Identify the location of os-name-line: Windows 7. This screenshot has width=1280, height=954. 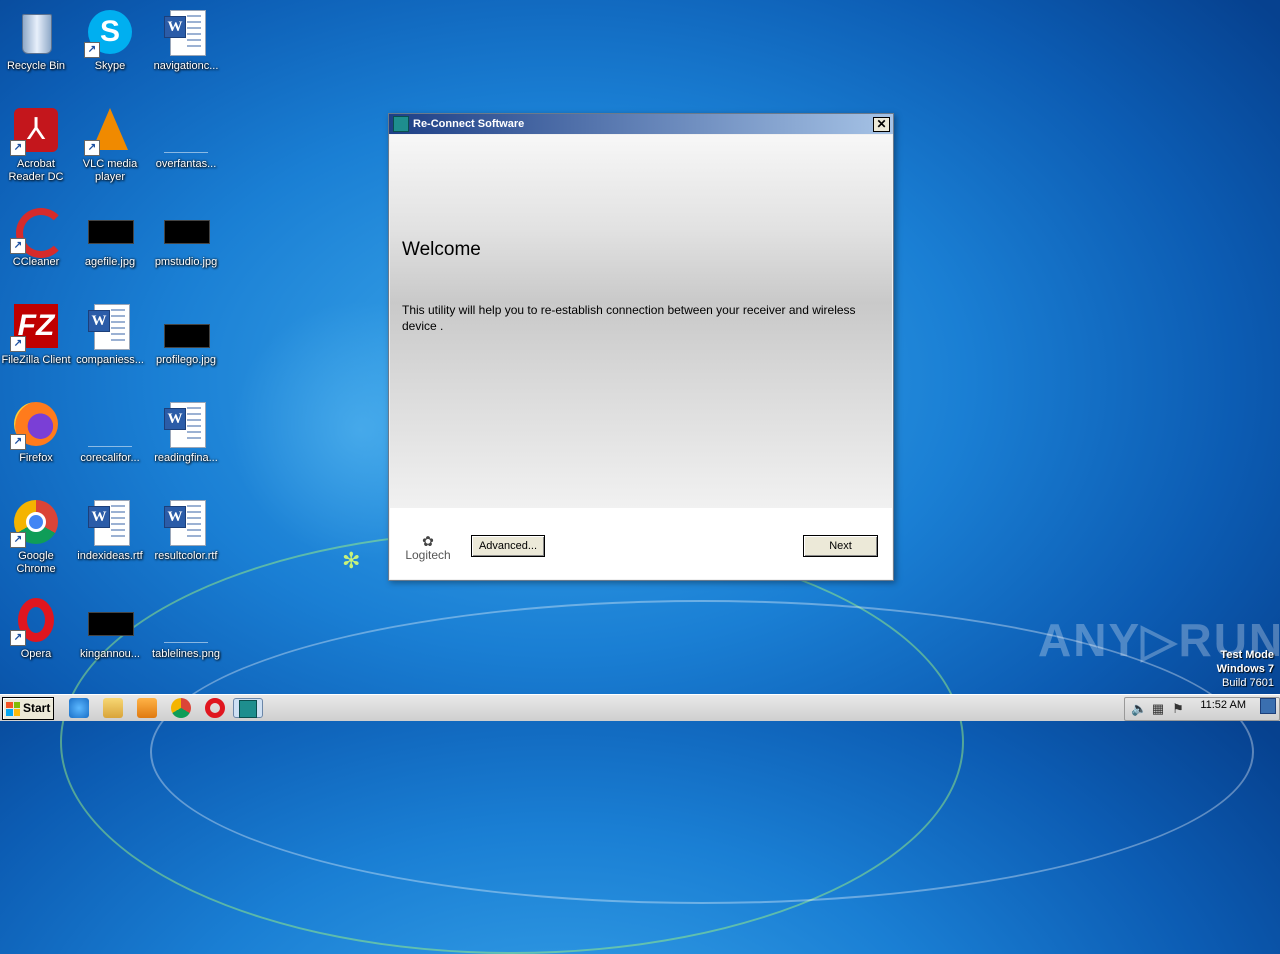
(1245, 669).